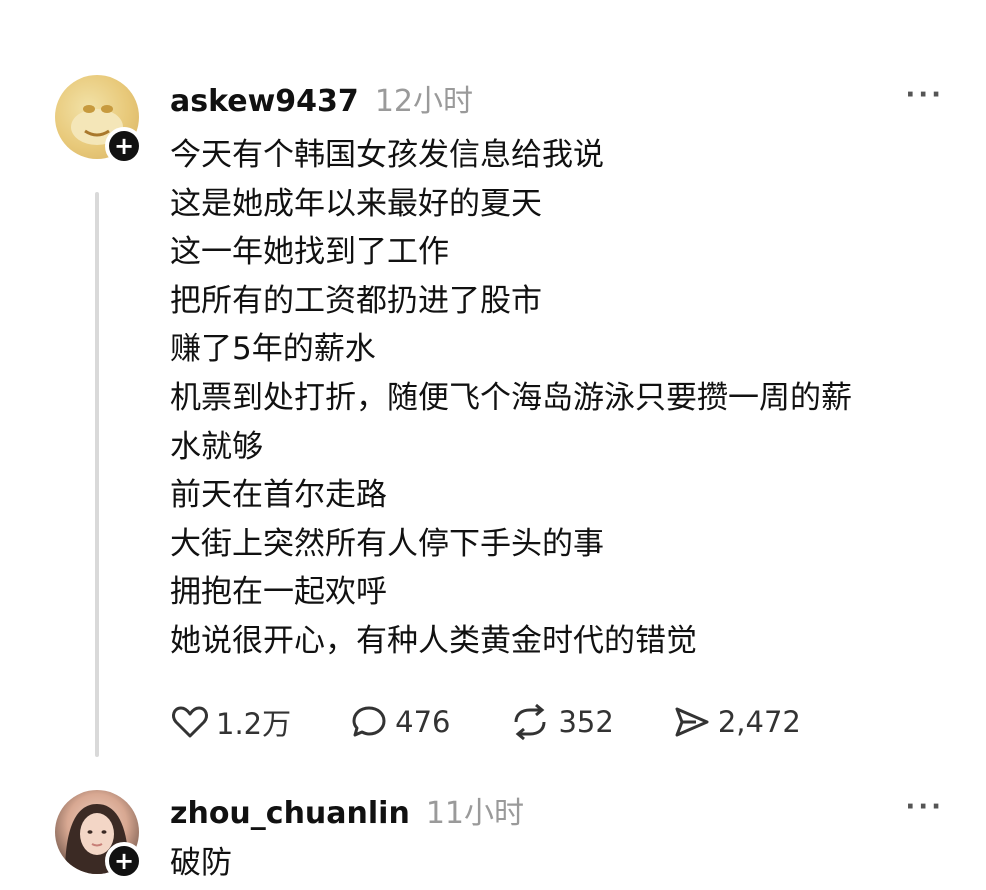 The image size is (986, 890). Describe the element at coordinates (264, 101) in the screenshot. I see `username: askew9437` at that location.